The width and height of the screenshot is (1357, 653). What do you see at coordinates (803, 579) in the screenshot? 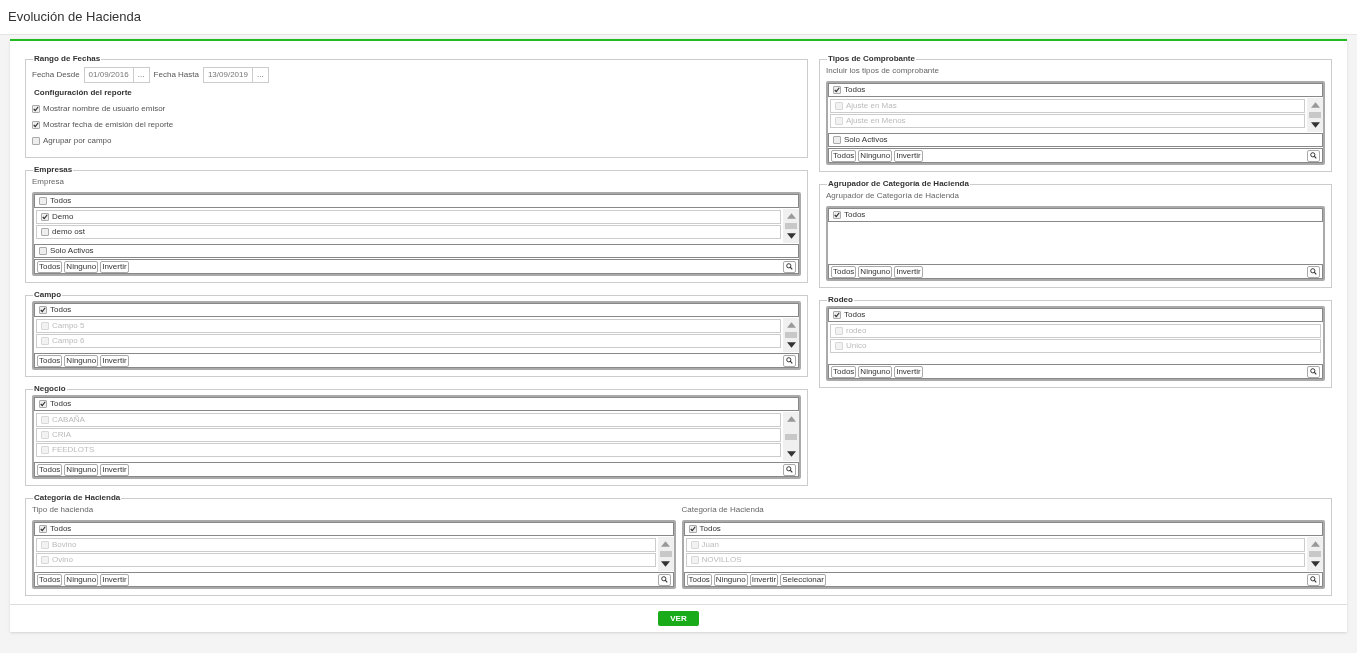
I see `list-action-button: Seleccionar` at bounding box center [803, 579].